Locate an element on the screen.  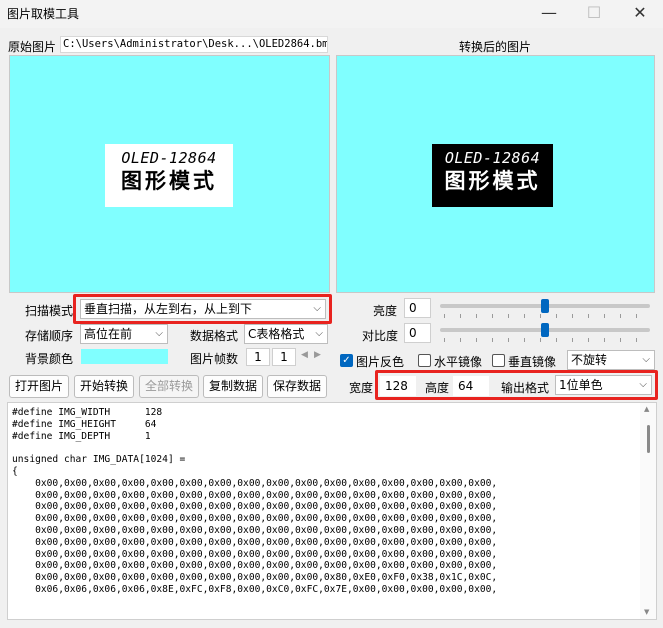
save-data-button: 保存数据 is located at coordinates (297, 386).